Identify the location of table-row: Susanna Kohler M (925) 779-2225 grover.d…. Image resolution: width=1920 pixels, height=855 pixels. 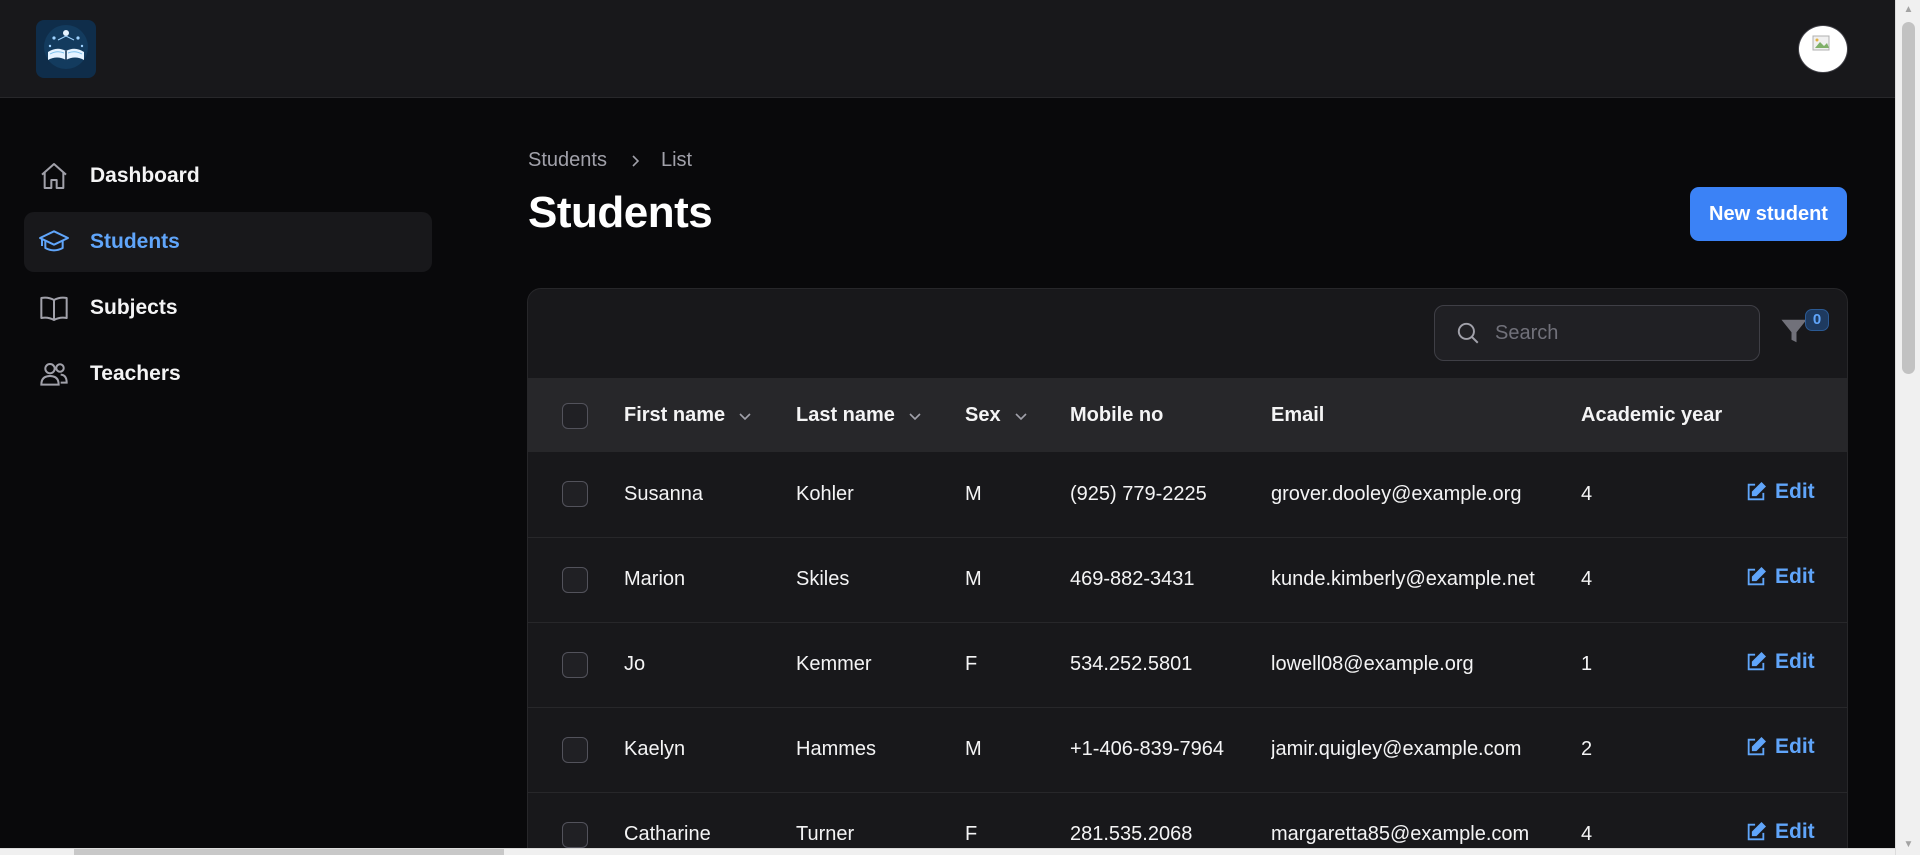
(1187, 494).